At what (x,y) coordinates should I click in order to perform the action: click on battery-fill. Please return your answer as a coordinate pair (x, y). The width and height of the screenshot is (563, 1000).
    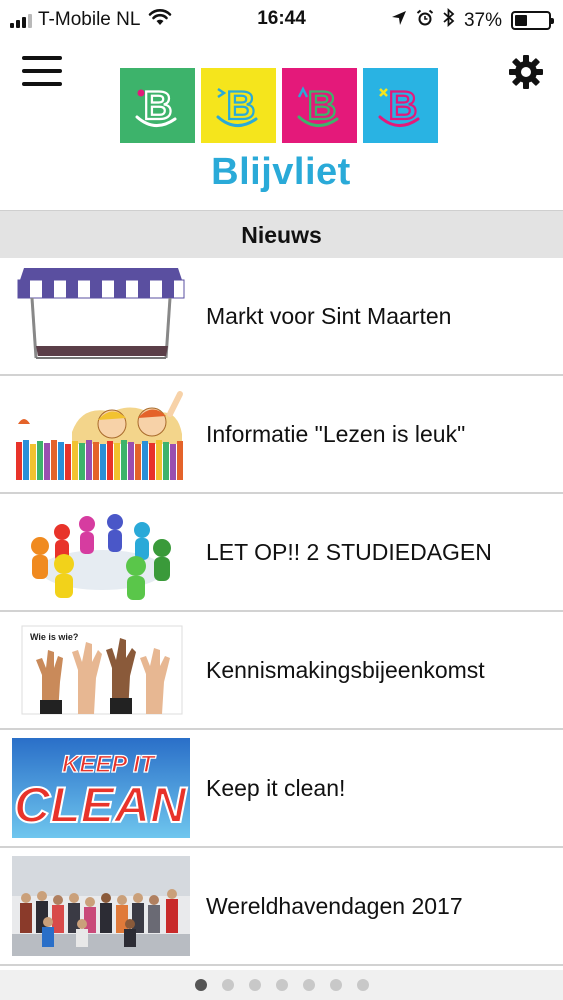
    Looking at the image, I should click on (521, 20).